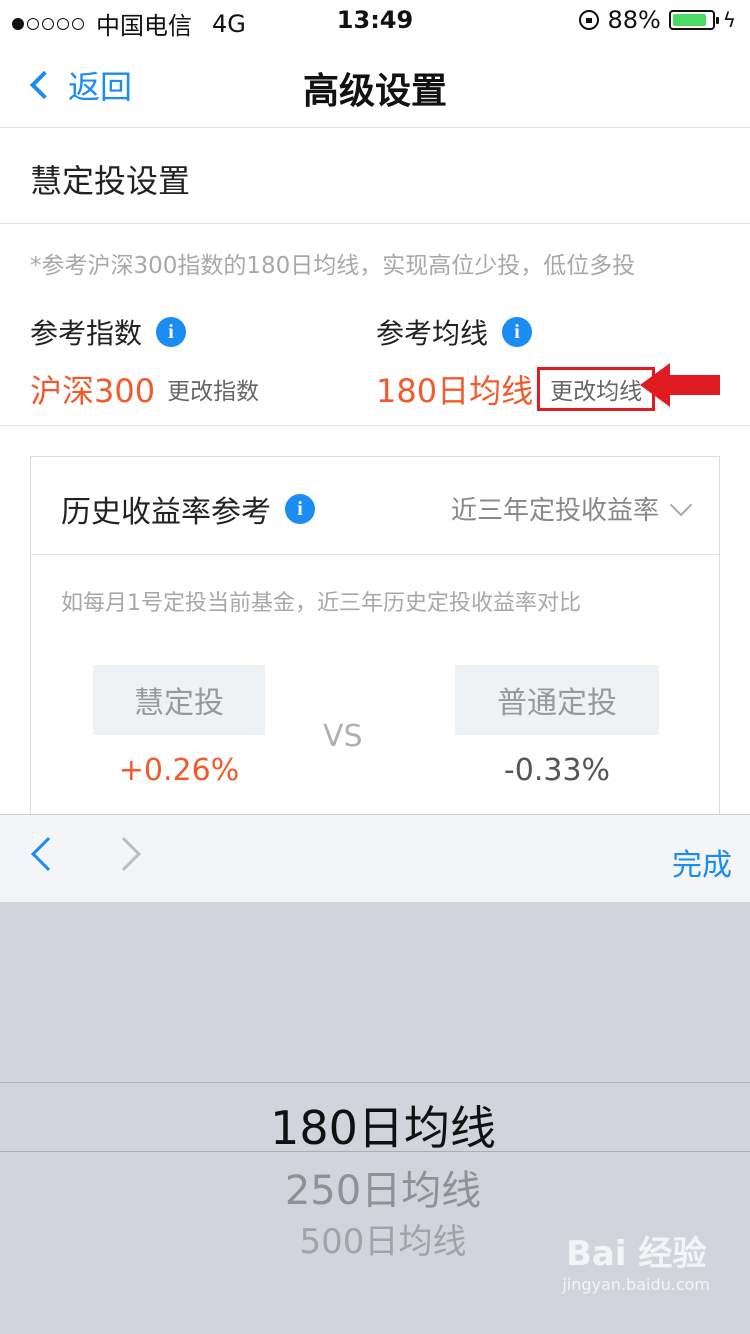 The image size is (750, 1334). I want to click on reference-ma-label-row: 参考均线 i, so click(515, 332).